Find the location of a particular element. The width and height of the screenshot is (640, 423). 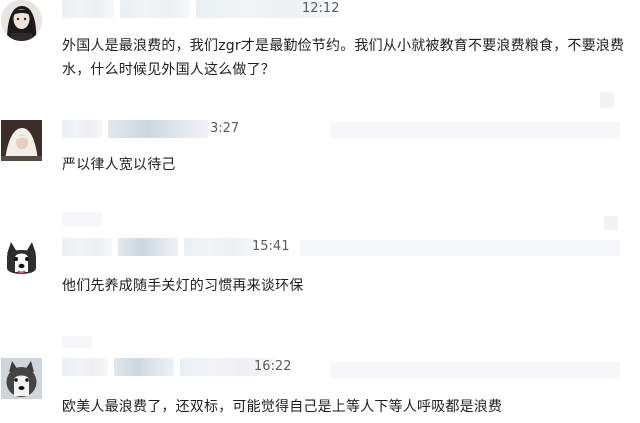

girl-portrait-avatar-icon is located at coordinates (21, 20).